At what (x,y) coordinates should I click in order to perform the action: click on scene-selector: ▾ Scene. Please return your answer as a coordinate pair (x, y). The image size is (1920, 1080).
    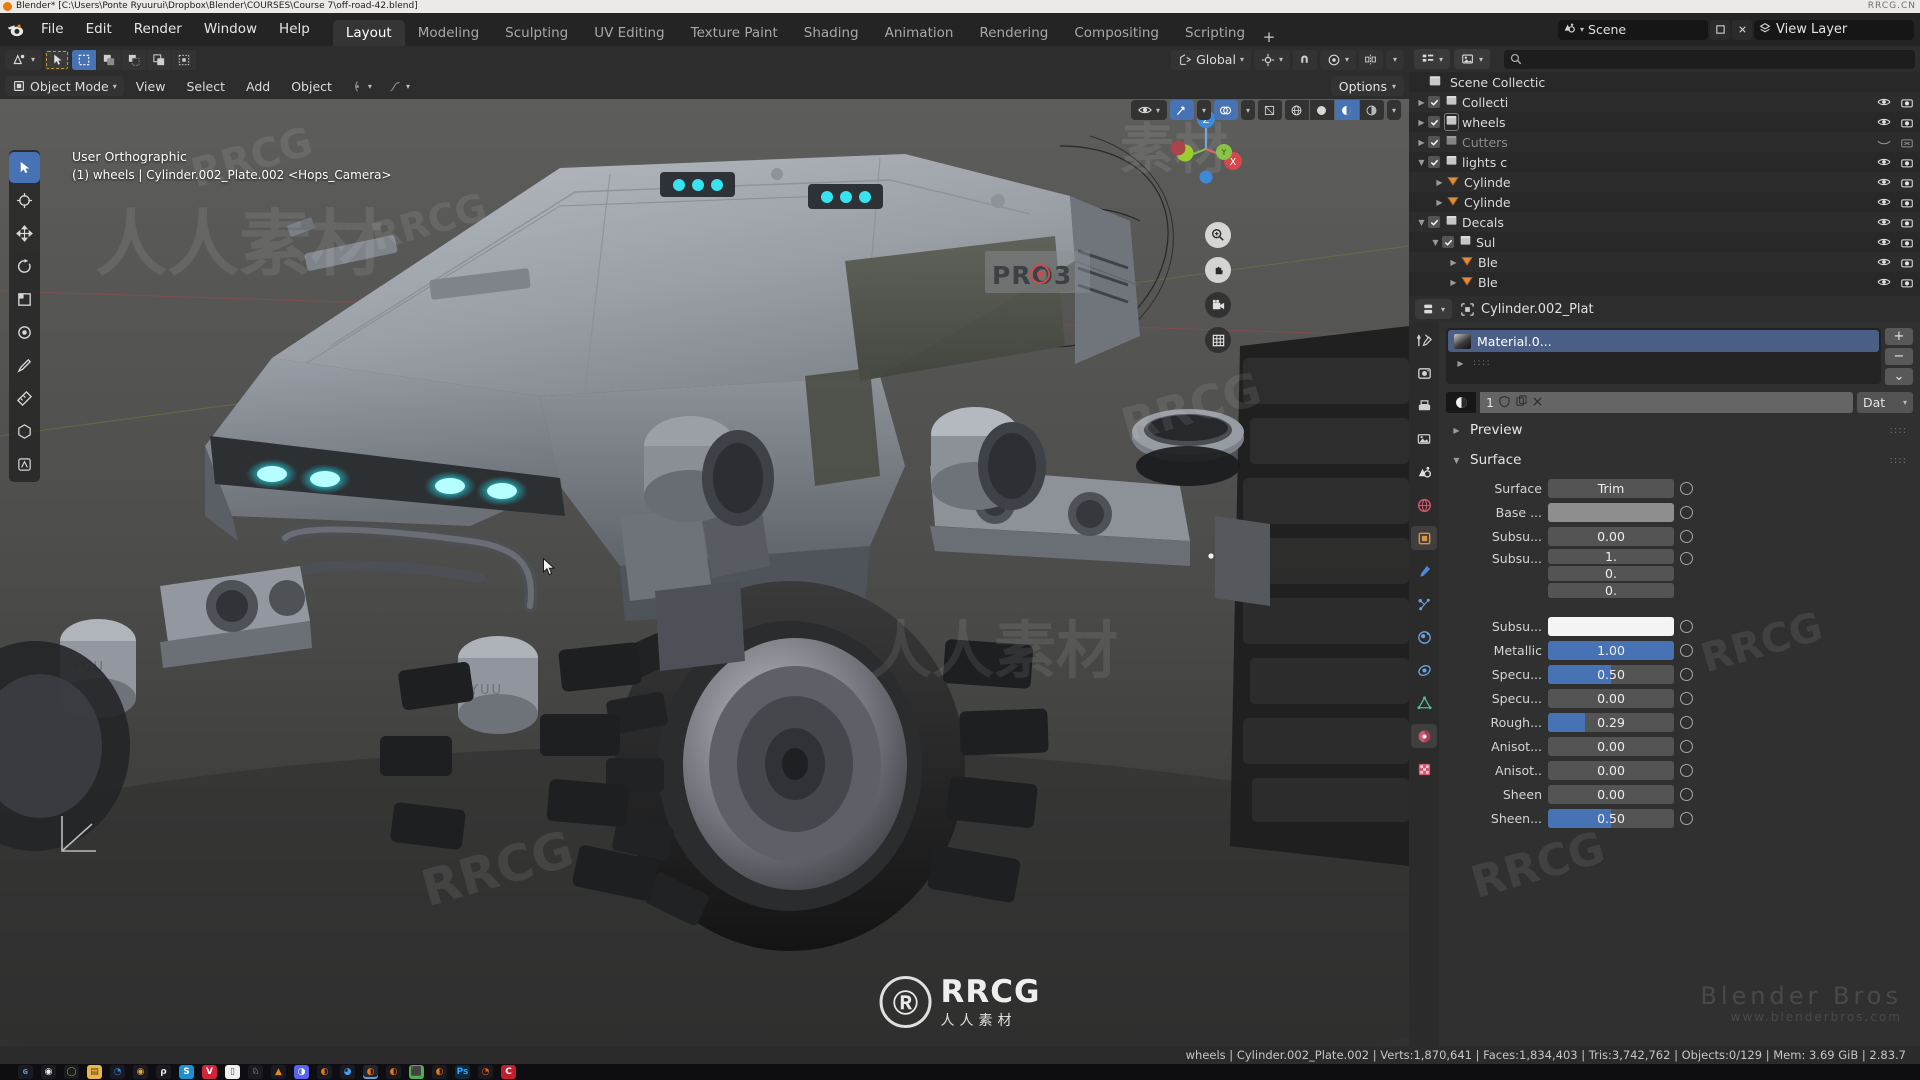
    Looking at the image, I should click on (1633, 29).